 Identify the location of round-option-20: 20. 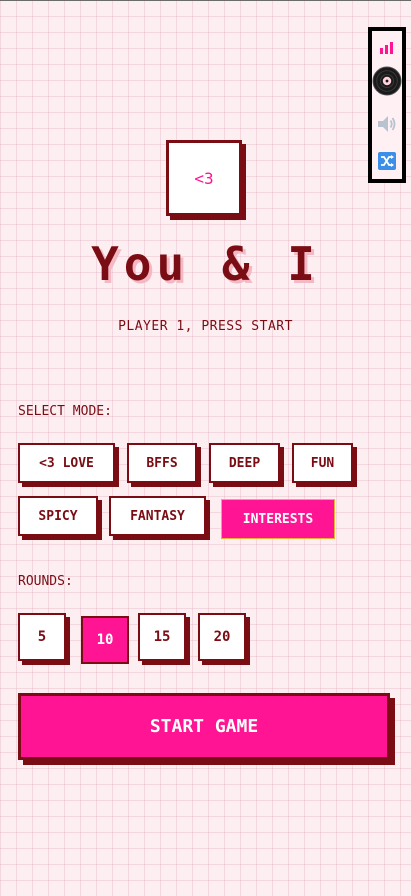
(222, 637).